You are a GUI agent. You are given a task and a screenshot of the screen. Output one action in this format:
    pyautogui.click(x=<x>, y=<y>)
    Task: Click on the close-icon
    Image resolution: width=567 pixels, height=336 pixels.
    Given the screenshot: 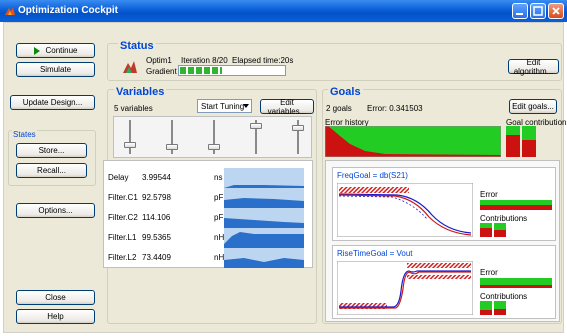 What is the action you would take?
    pyautogui.click(x=556, y=11)
    